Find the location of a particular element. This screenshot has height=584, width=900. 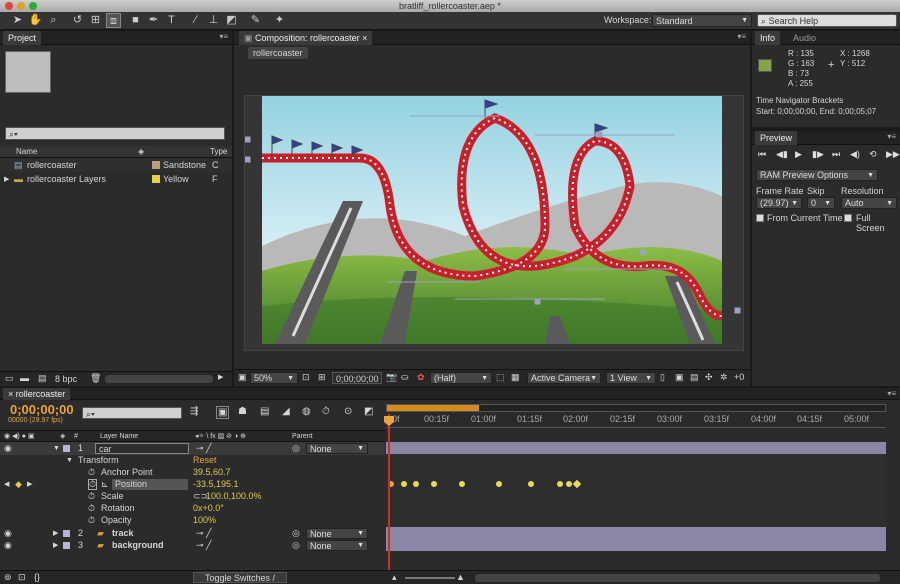

graph-editor-icon: ⊙ is located at coordinates (348, 411).